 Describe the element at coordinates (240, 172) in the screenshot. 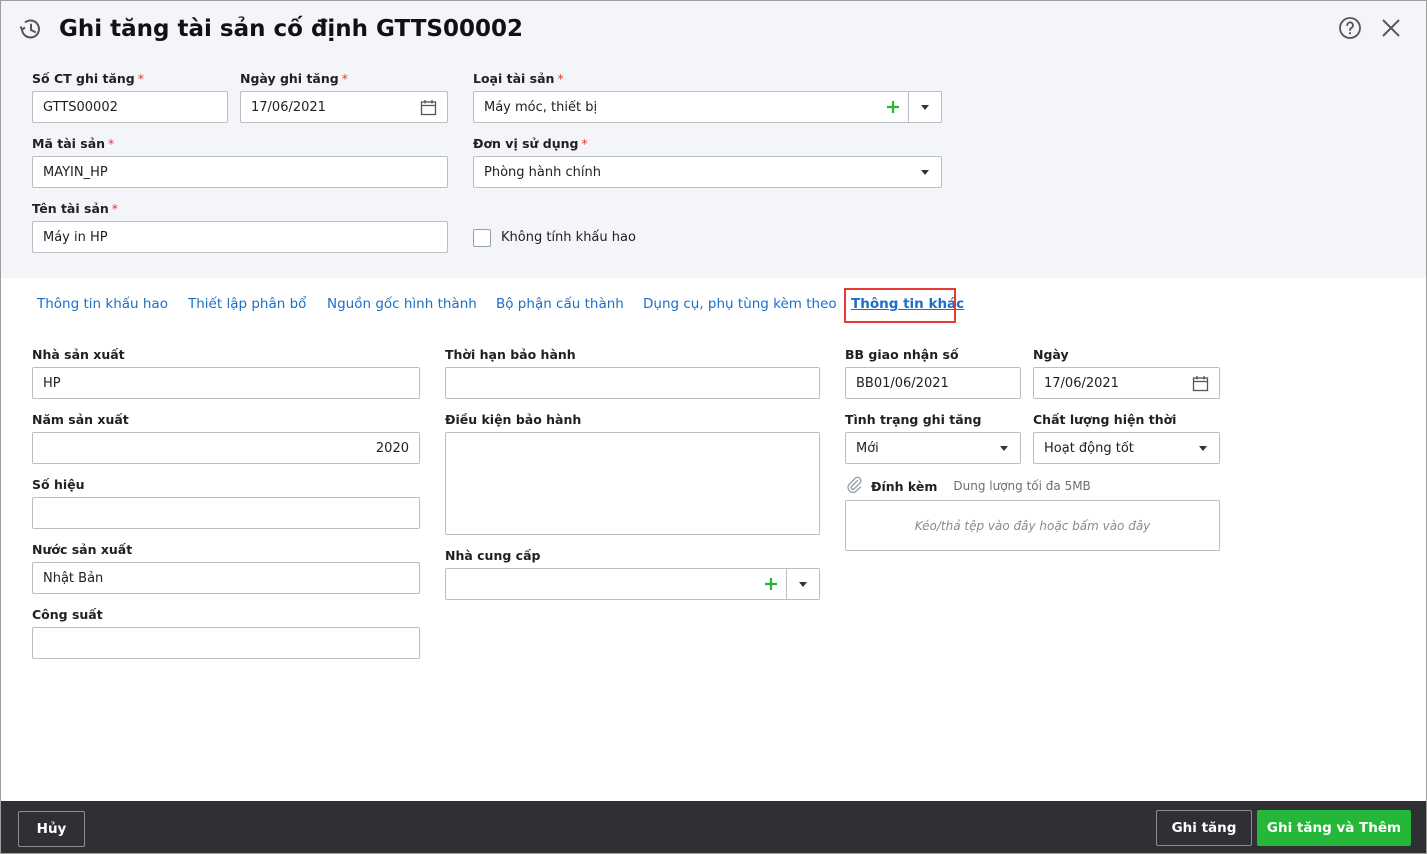

I see `ma-tai-san-input: MAYIN_HP` at that location.